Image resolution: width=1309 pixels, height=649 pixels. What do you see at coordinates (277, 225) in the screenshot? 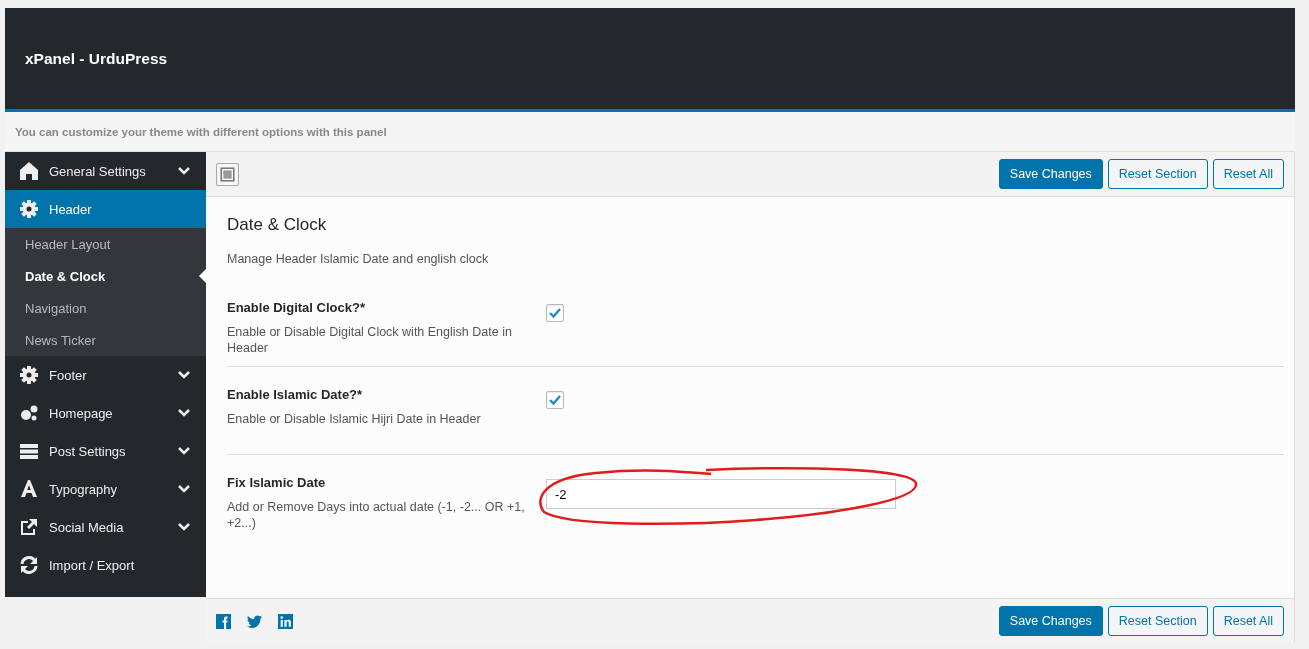
I see `section-title: Date & Clock` at bounding box center [277, 225].